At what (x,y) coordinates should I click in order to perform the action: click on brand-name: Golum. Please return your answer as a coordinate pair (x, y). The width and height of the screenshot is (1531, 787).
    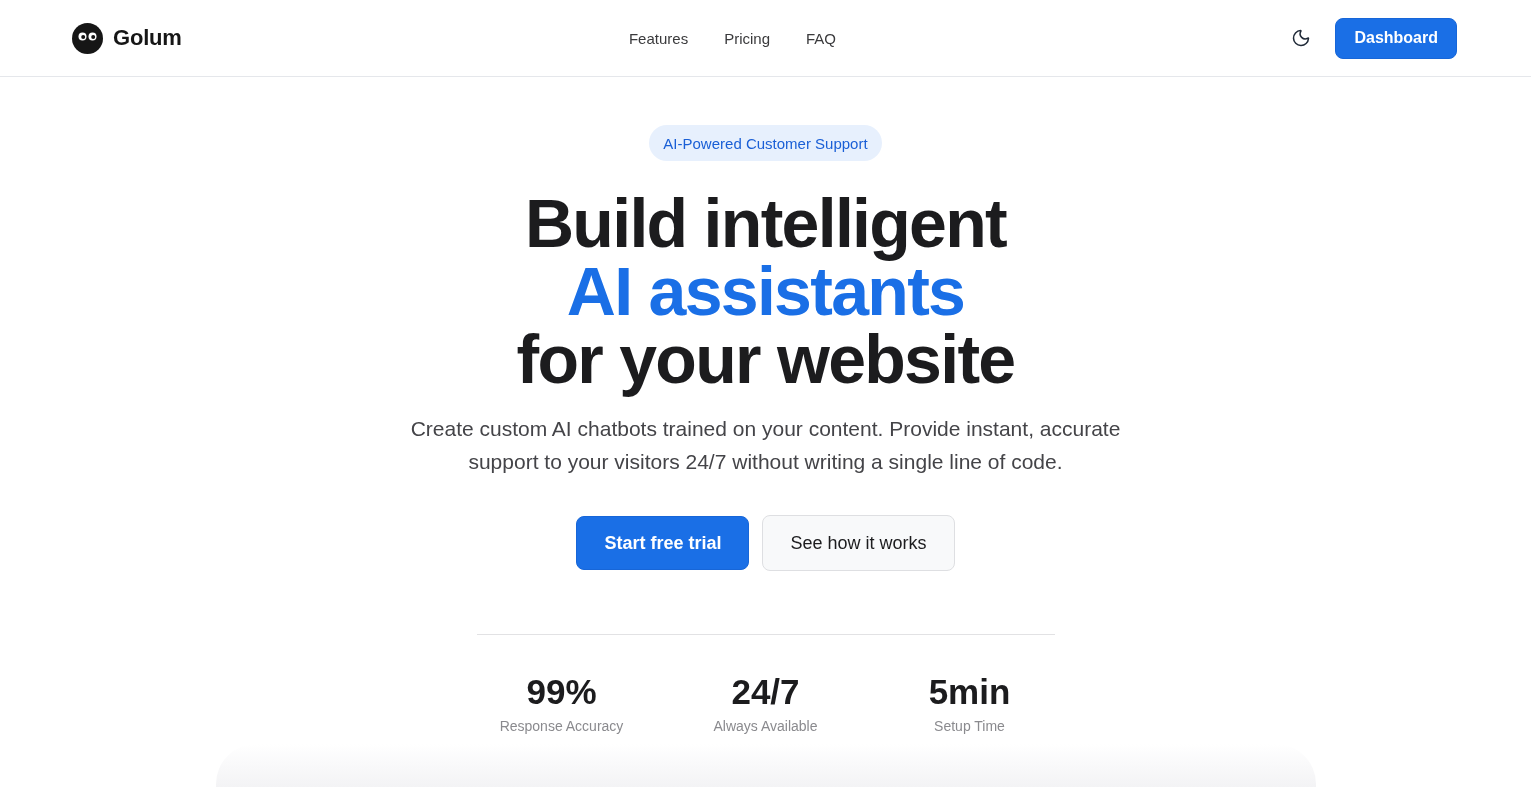
    Looking at the image, I should click on (147, 38).